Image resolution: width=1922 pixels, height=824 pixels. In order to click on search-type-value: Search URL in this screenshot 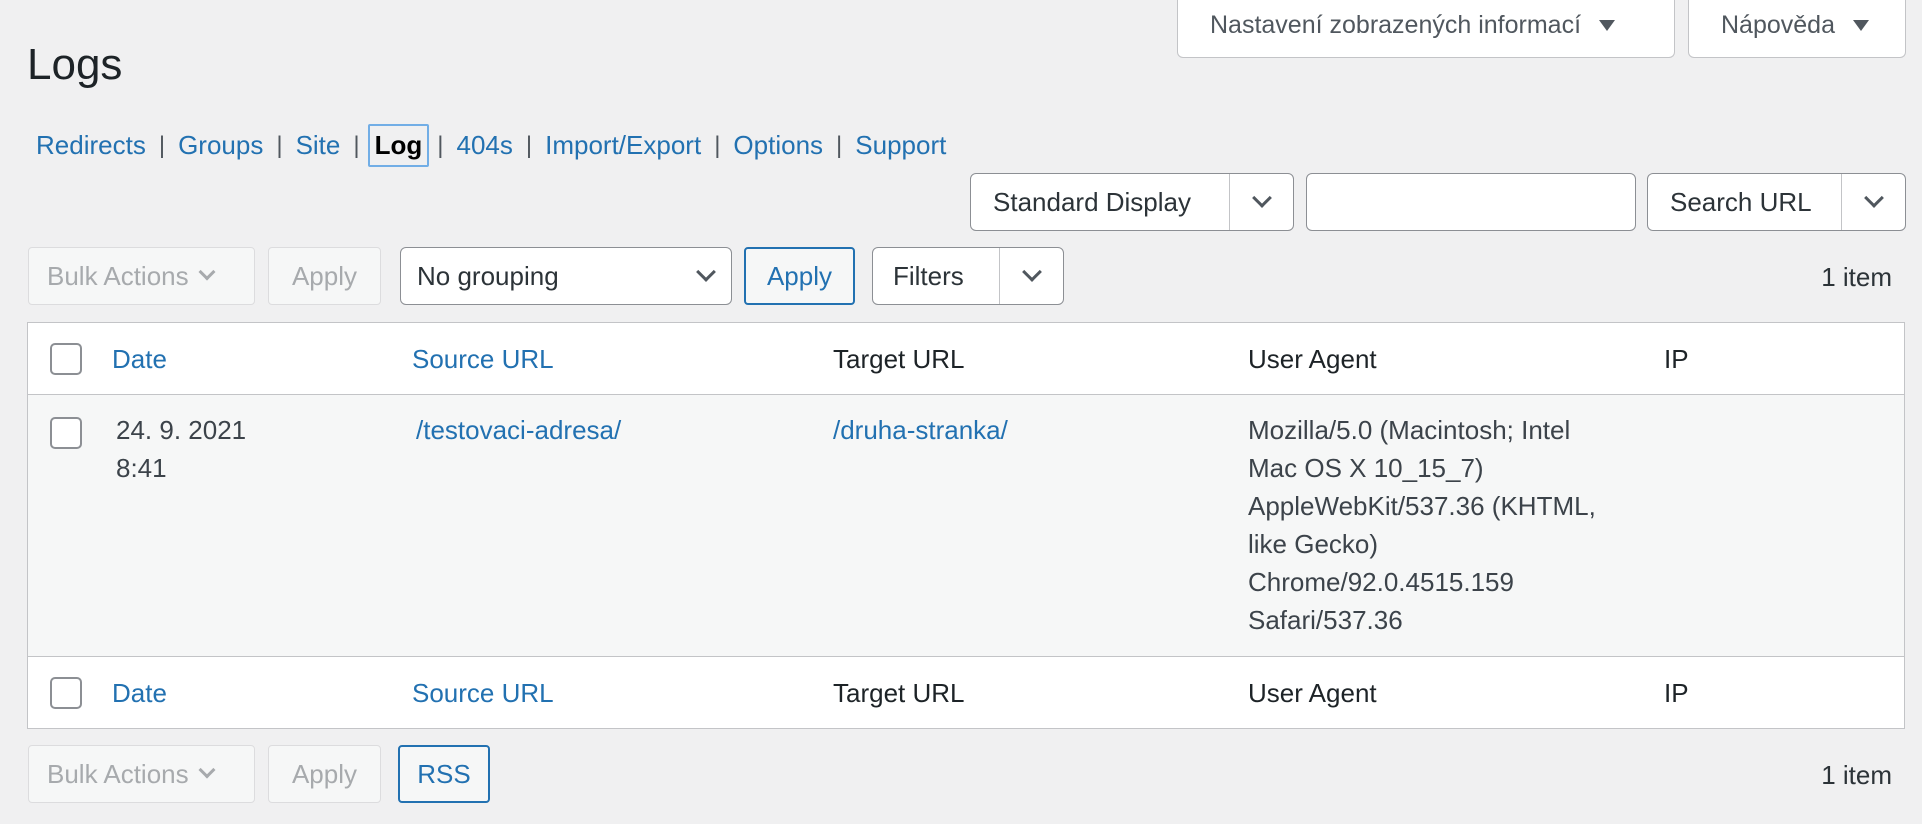, I will do `click(1741, 201)`.